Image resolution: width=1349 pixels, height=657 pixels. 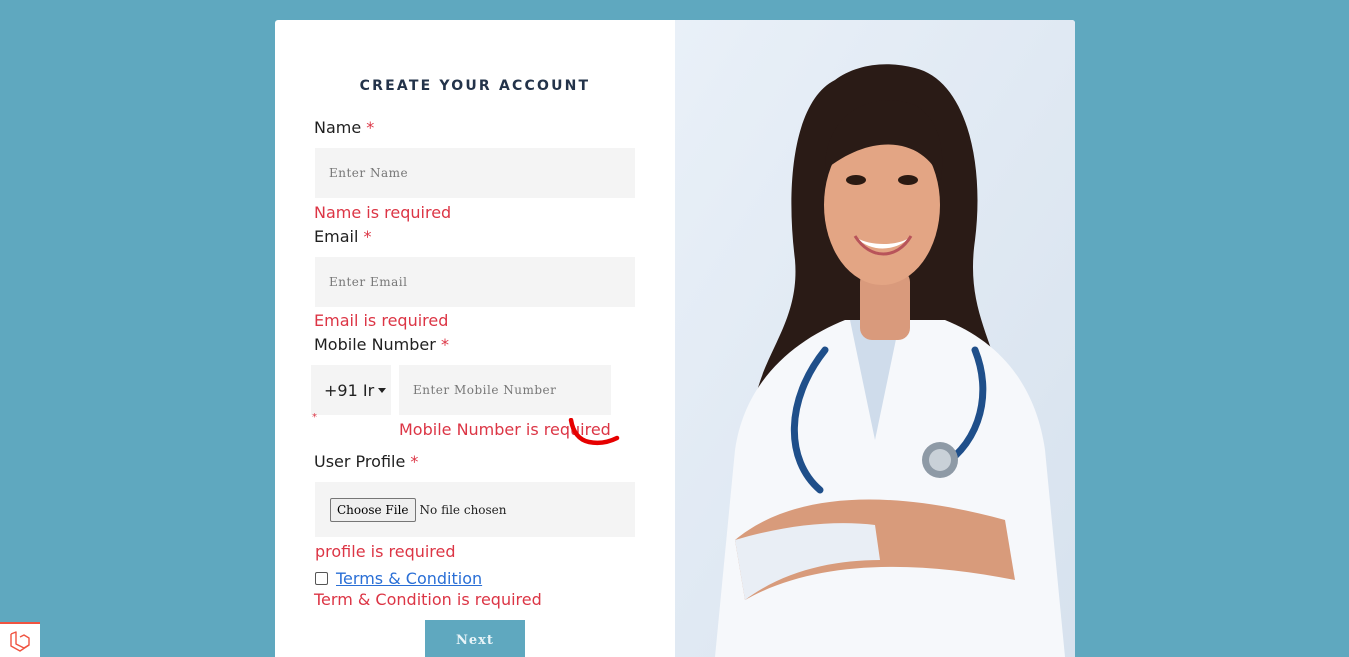 I want to click on terms-checkbox, so click(x=321, y=578).